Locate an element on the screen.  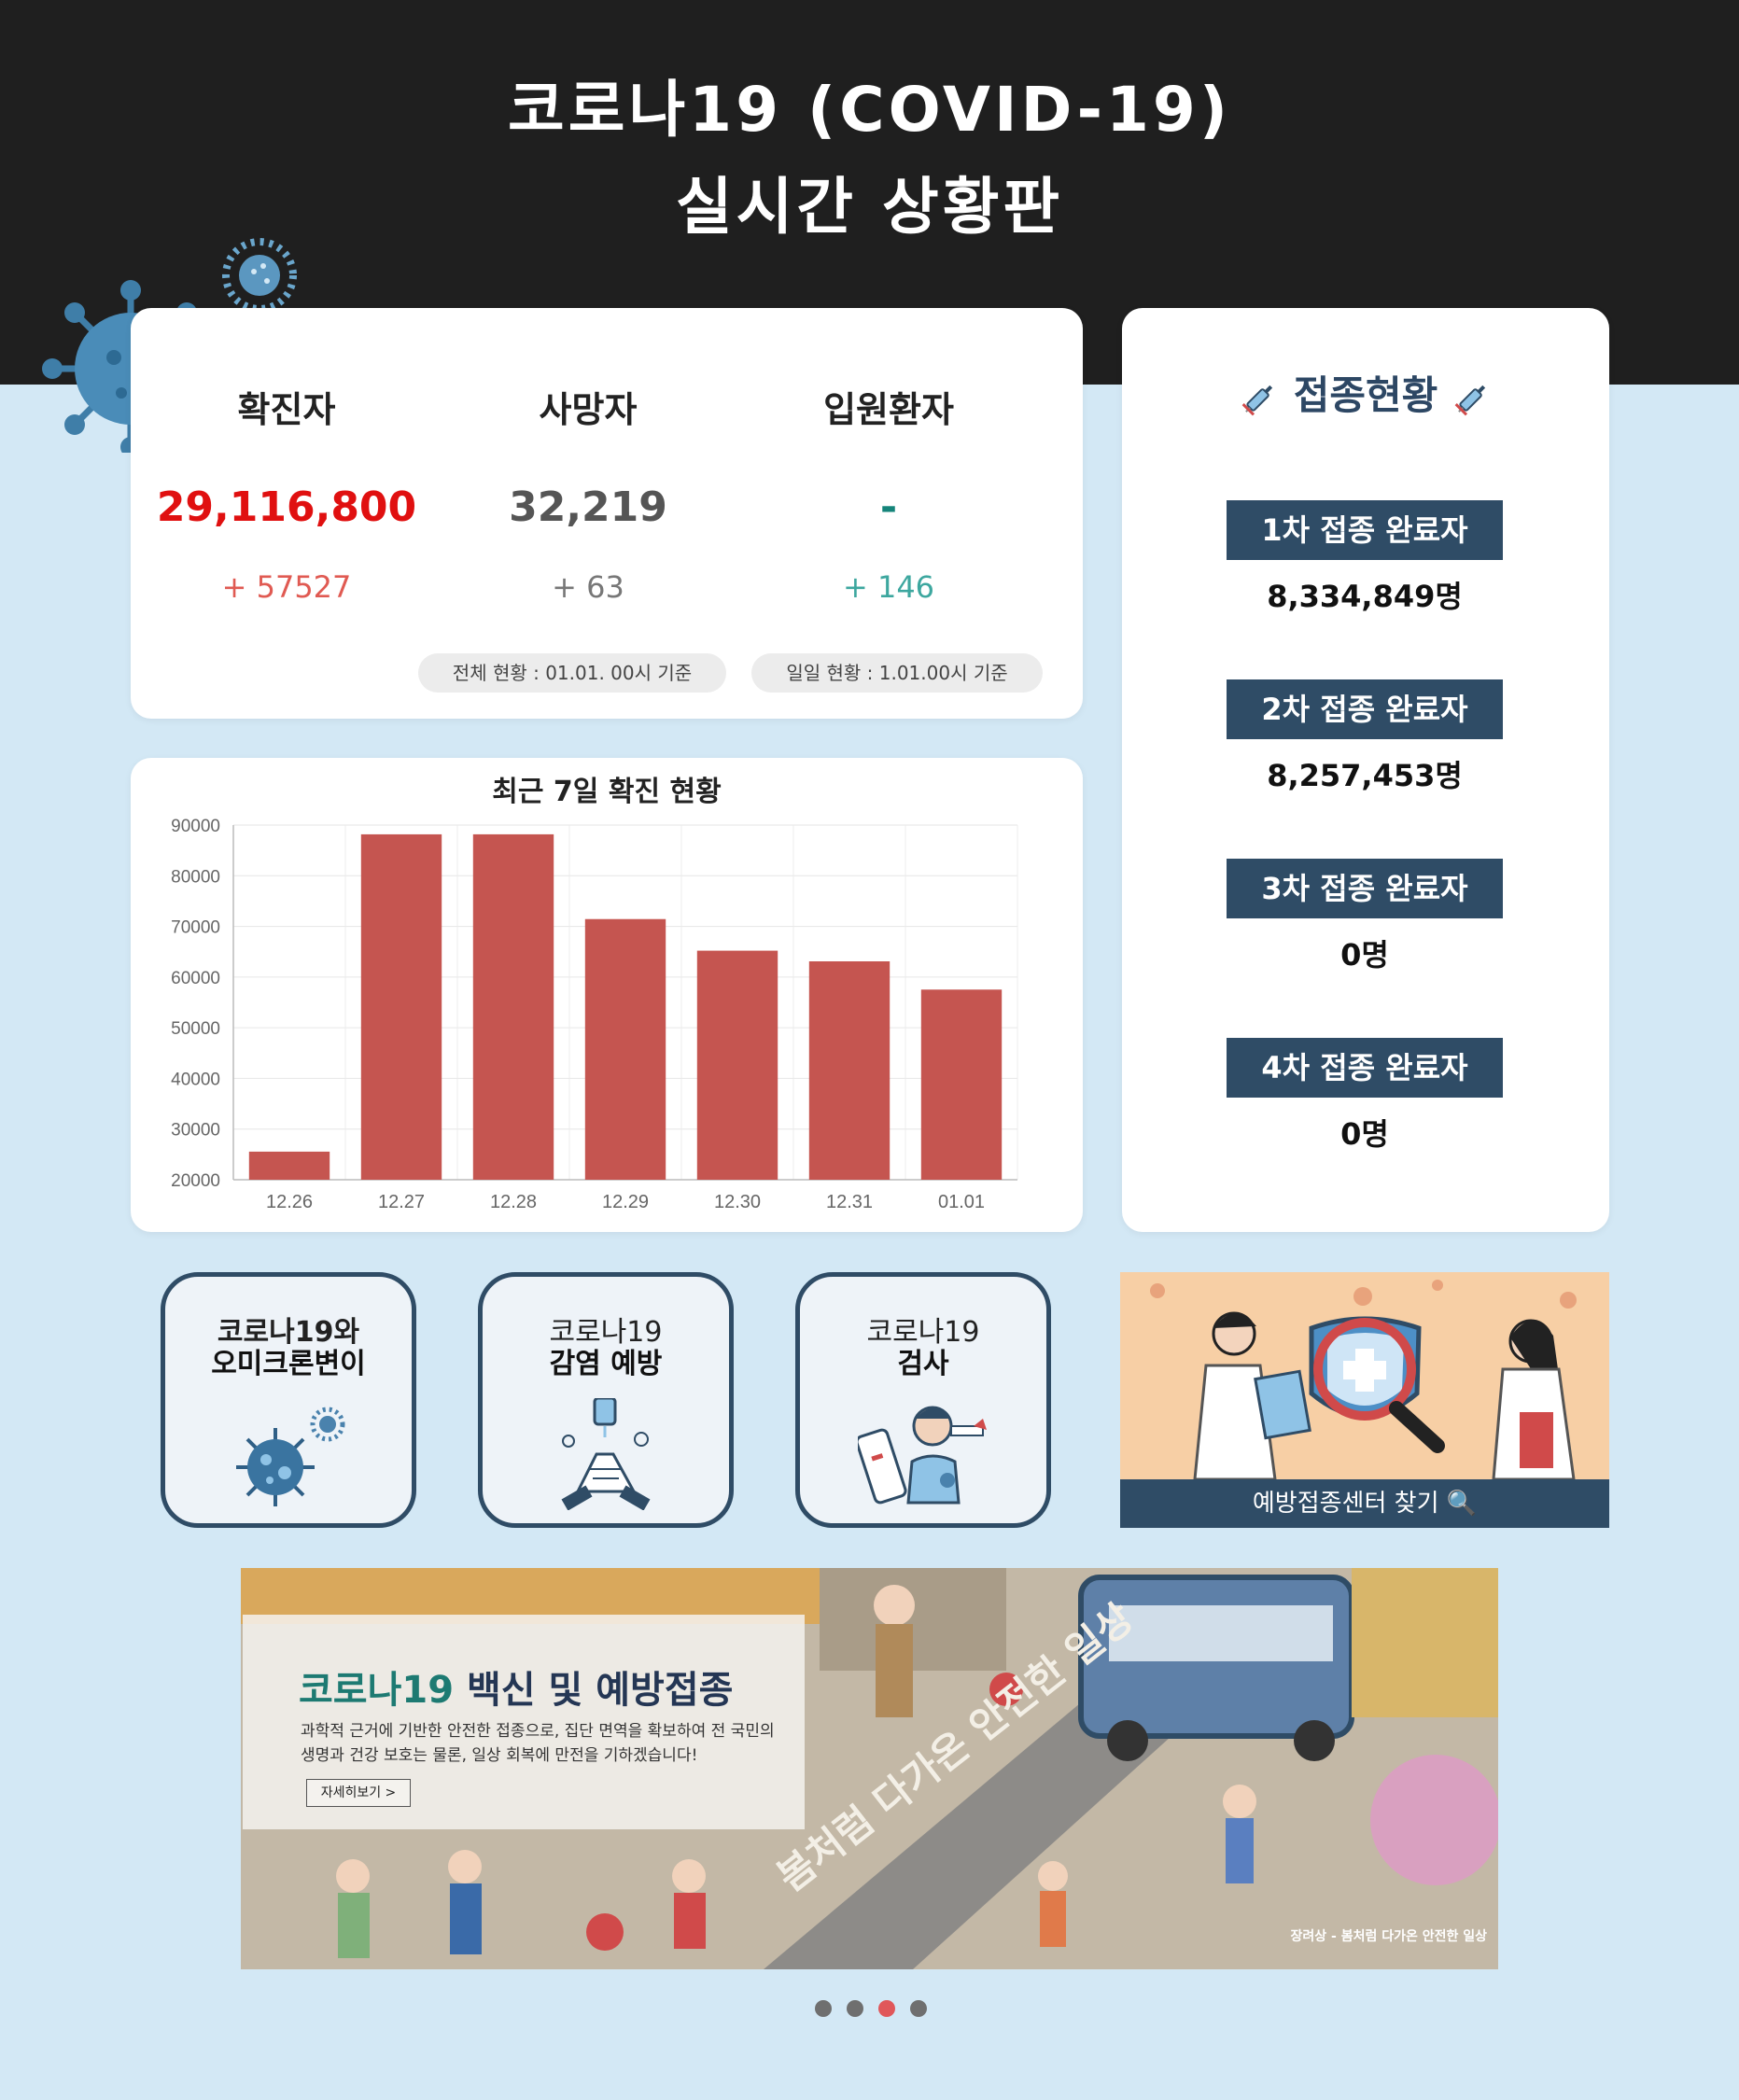
vaccination-dose-2: 2차 접종 완료자 8,257,453명 is located at coordinates (1365, 737).